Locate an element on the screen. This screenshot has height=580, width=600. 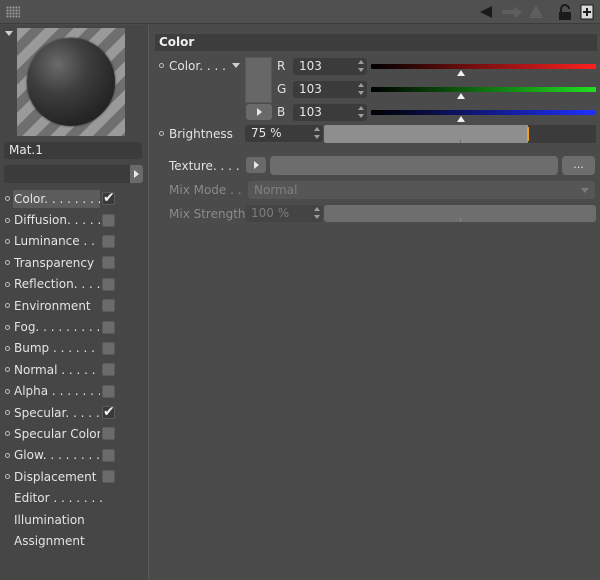
channel-label: Diffusion. . . . . . is located at coordinates (57, 220).